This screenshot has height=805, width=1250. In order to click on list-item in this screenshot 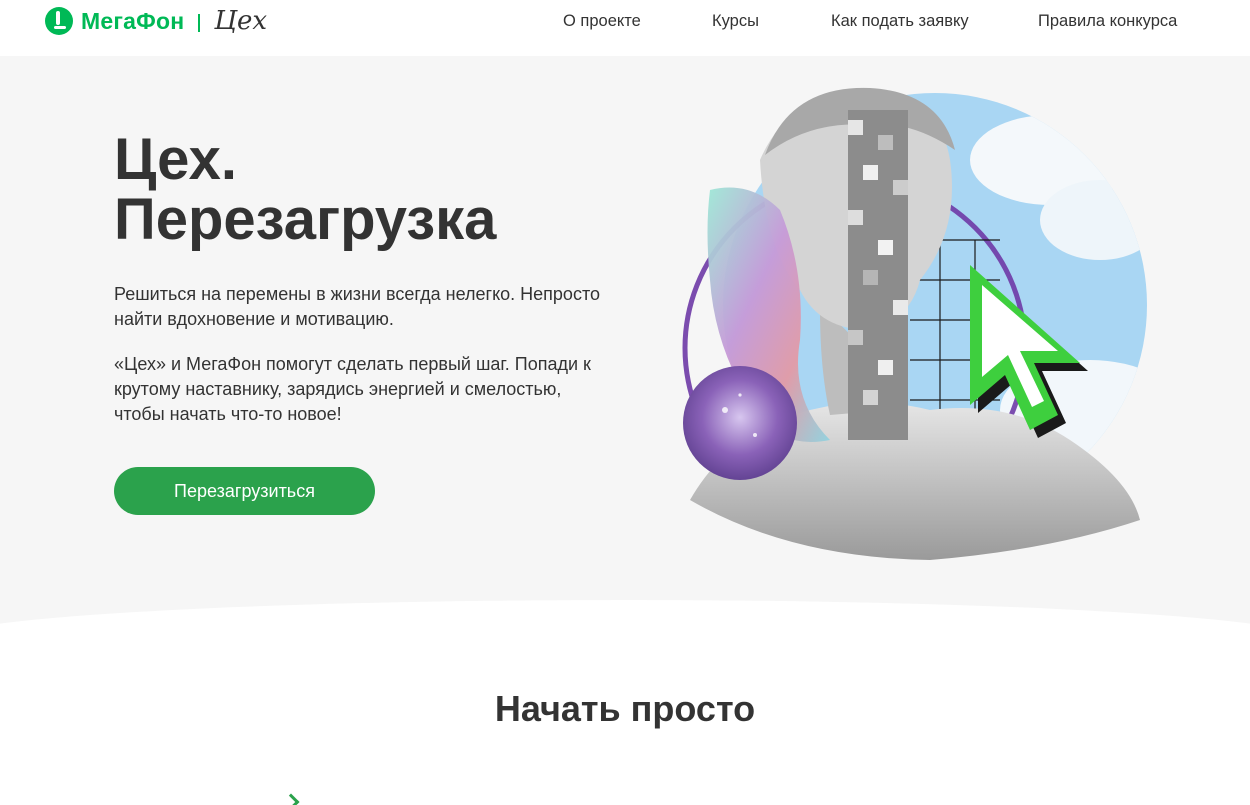, I will do `click(291, 799)`.